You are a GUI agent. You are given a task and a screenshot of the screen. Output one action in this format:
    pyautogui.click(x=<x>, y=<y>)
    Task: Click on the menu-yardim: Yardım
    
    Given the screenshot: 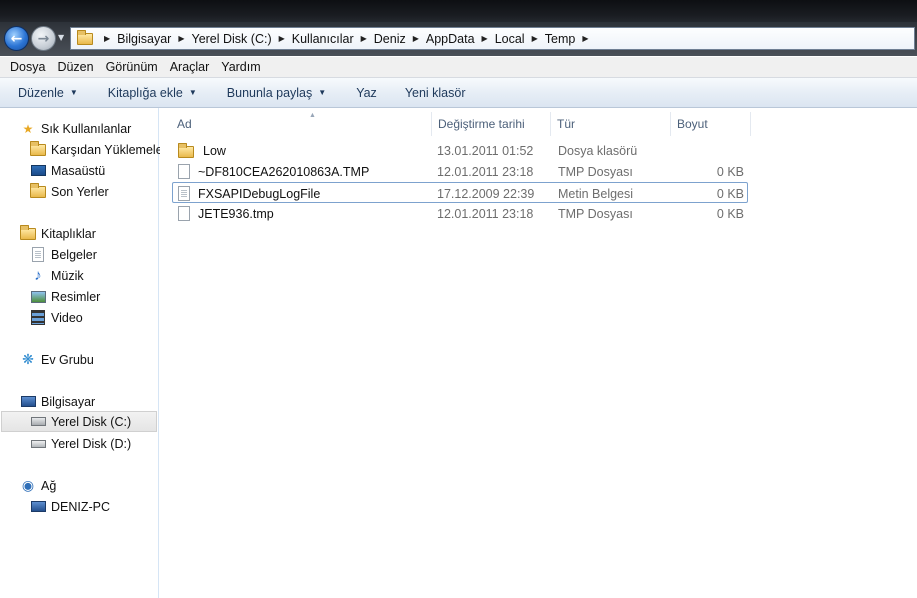 What is the action you would take?
    pyautogui.click(x=240, y=67)
    